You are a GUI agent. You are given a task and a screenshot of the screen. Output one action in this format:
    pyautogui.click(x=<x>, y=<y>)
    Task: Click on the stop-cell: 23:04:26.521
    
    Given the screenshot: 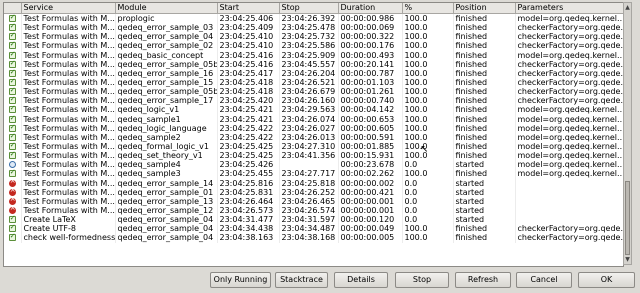 What is the action you would take?
    pyautogui.click(x=309, y=82)
    